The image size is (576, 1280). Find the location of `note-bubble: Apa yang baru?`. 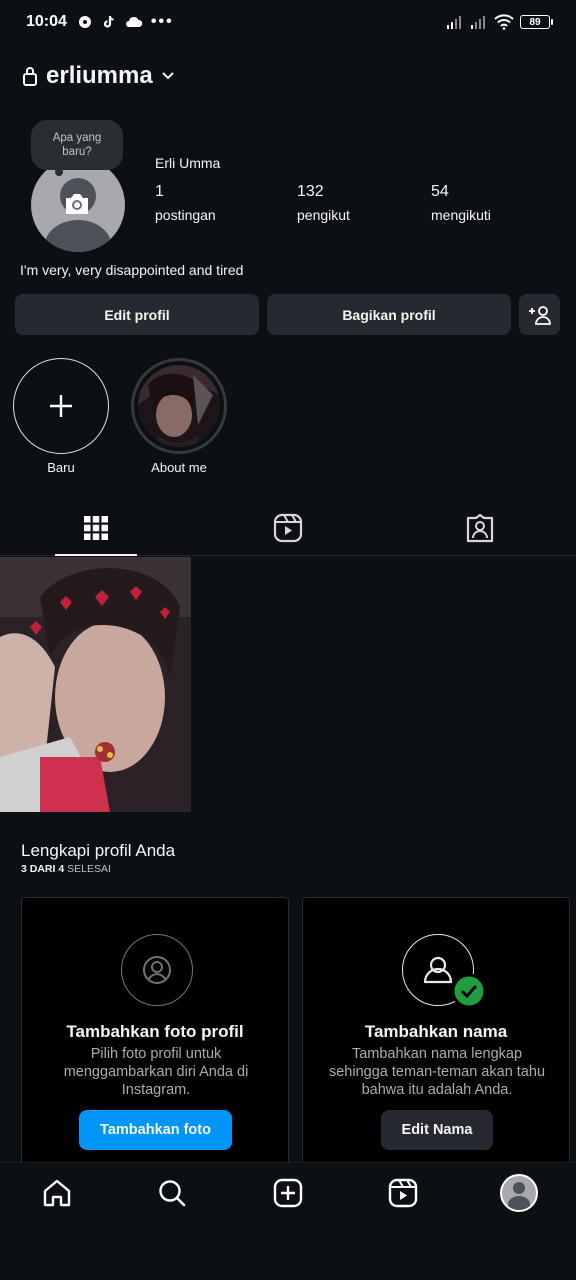

note-bubble: Apa yang baru? is located at coordinates (77, 148).